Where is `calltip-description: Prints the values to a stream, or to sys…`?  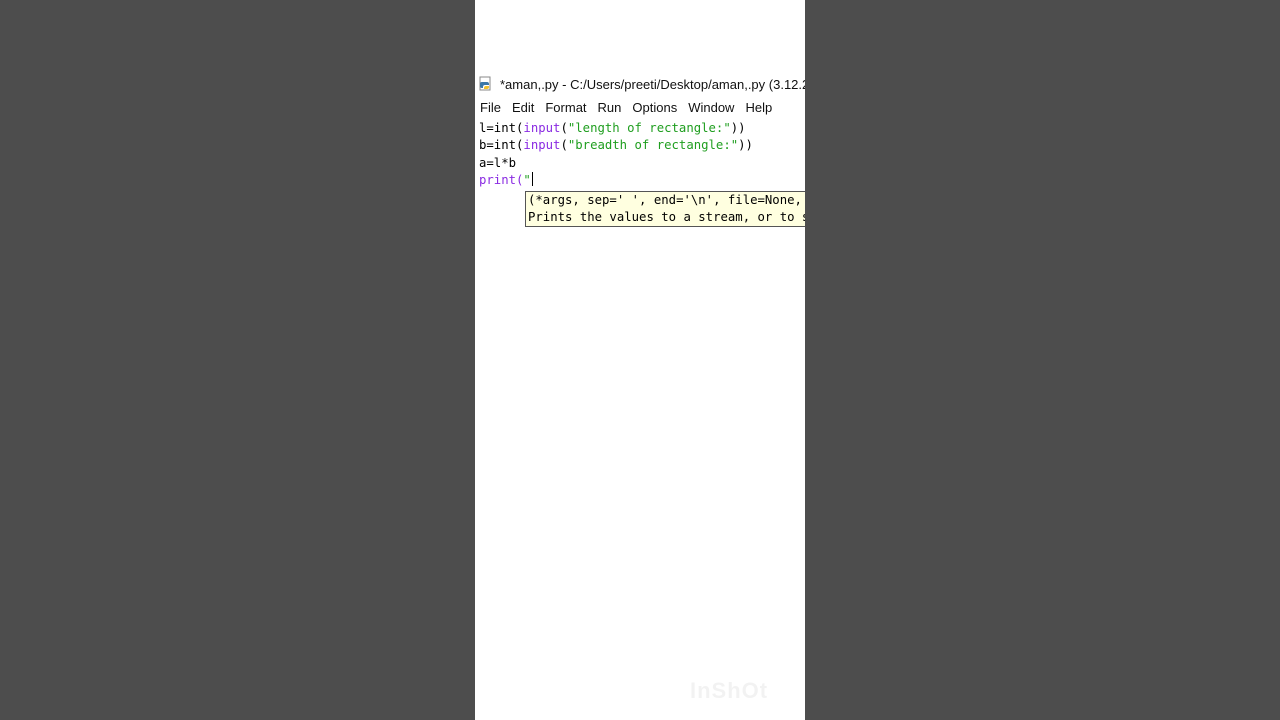
calltip-description: Prints the values to a stream, or to sys… is located at coordinates (666, 217).